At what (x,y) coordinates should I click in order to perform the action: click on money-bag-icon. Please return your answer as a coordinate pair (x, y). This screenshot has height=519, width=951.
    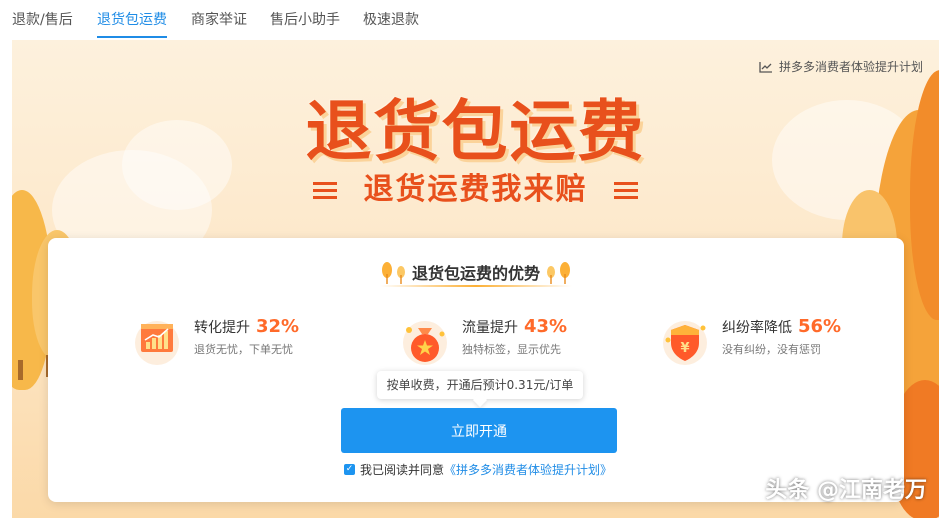
    Looking at the image, I should click on (425, 341).